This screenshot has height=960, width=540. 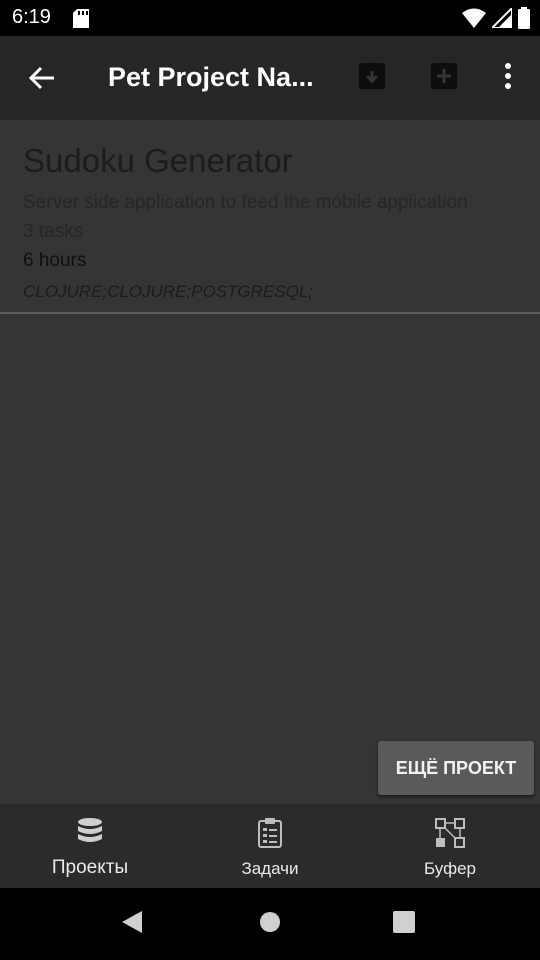 I want to click on archive-button, so click(x=372, y=78).